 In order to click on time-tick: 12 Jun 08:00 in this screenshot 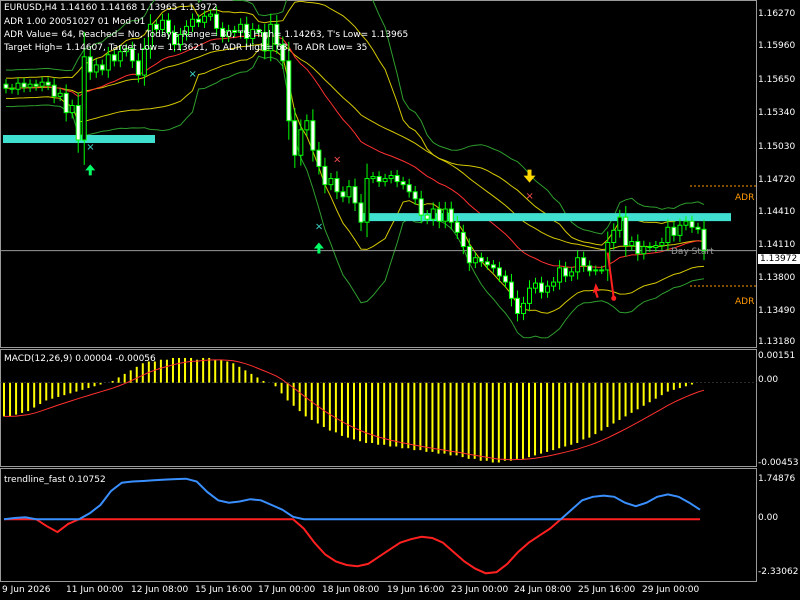, I will do `click(160, 590)`.